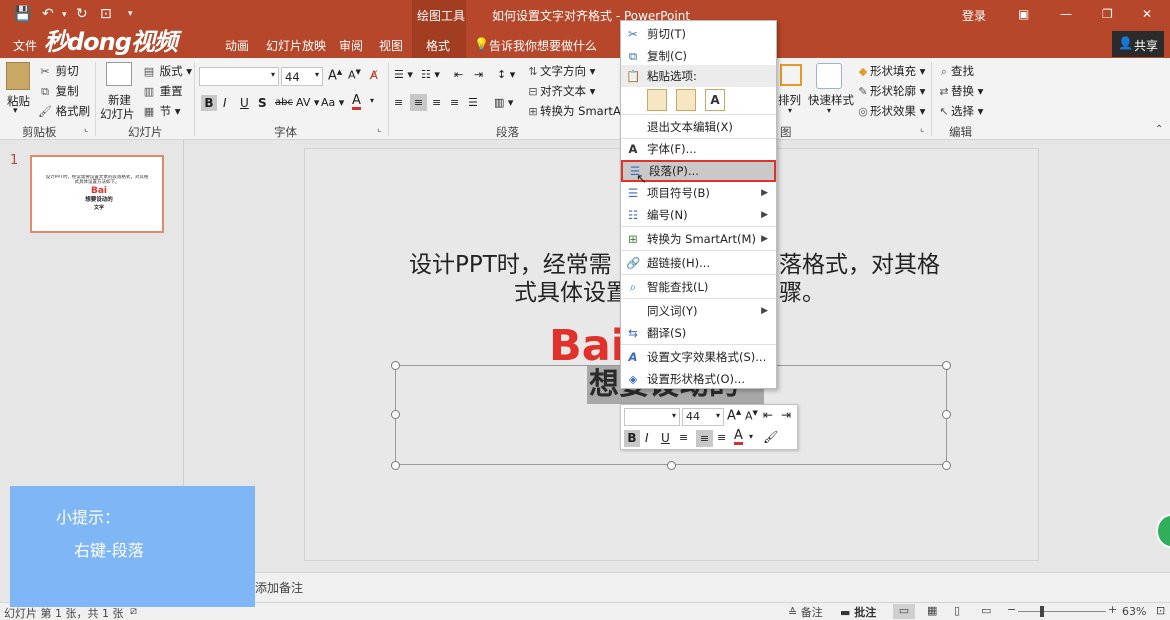 The width and height of the screenshot is (1170, 620). Describe the element at coordinates (1138, 44) in the screenshot. I see `share-button: 👤 共享` at that location.